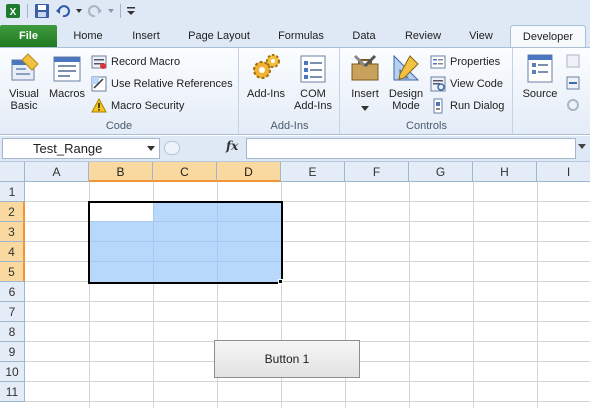 The width and height of the screenshot is (590, 408). What do you see at coordinates (313, 68) in the screenshot?
I see `com-add-ins-icon` at bounding box center [313, 68].